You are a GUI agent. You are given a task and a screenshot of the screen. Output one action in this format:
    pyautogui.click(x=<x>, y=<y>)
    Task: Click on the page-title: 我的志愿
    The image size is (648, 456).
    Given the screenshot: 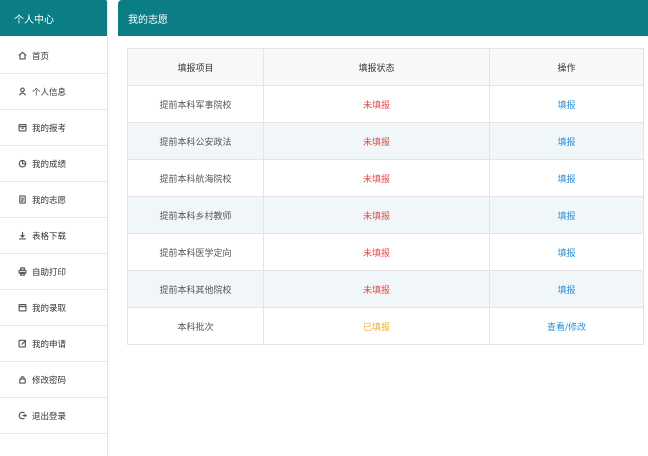 What is the action you would take?
    pyautogui.click(x=383, y=18)
    